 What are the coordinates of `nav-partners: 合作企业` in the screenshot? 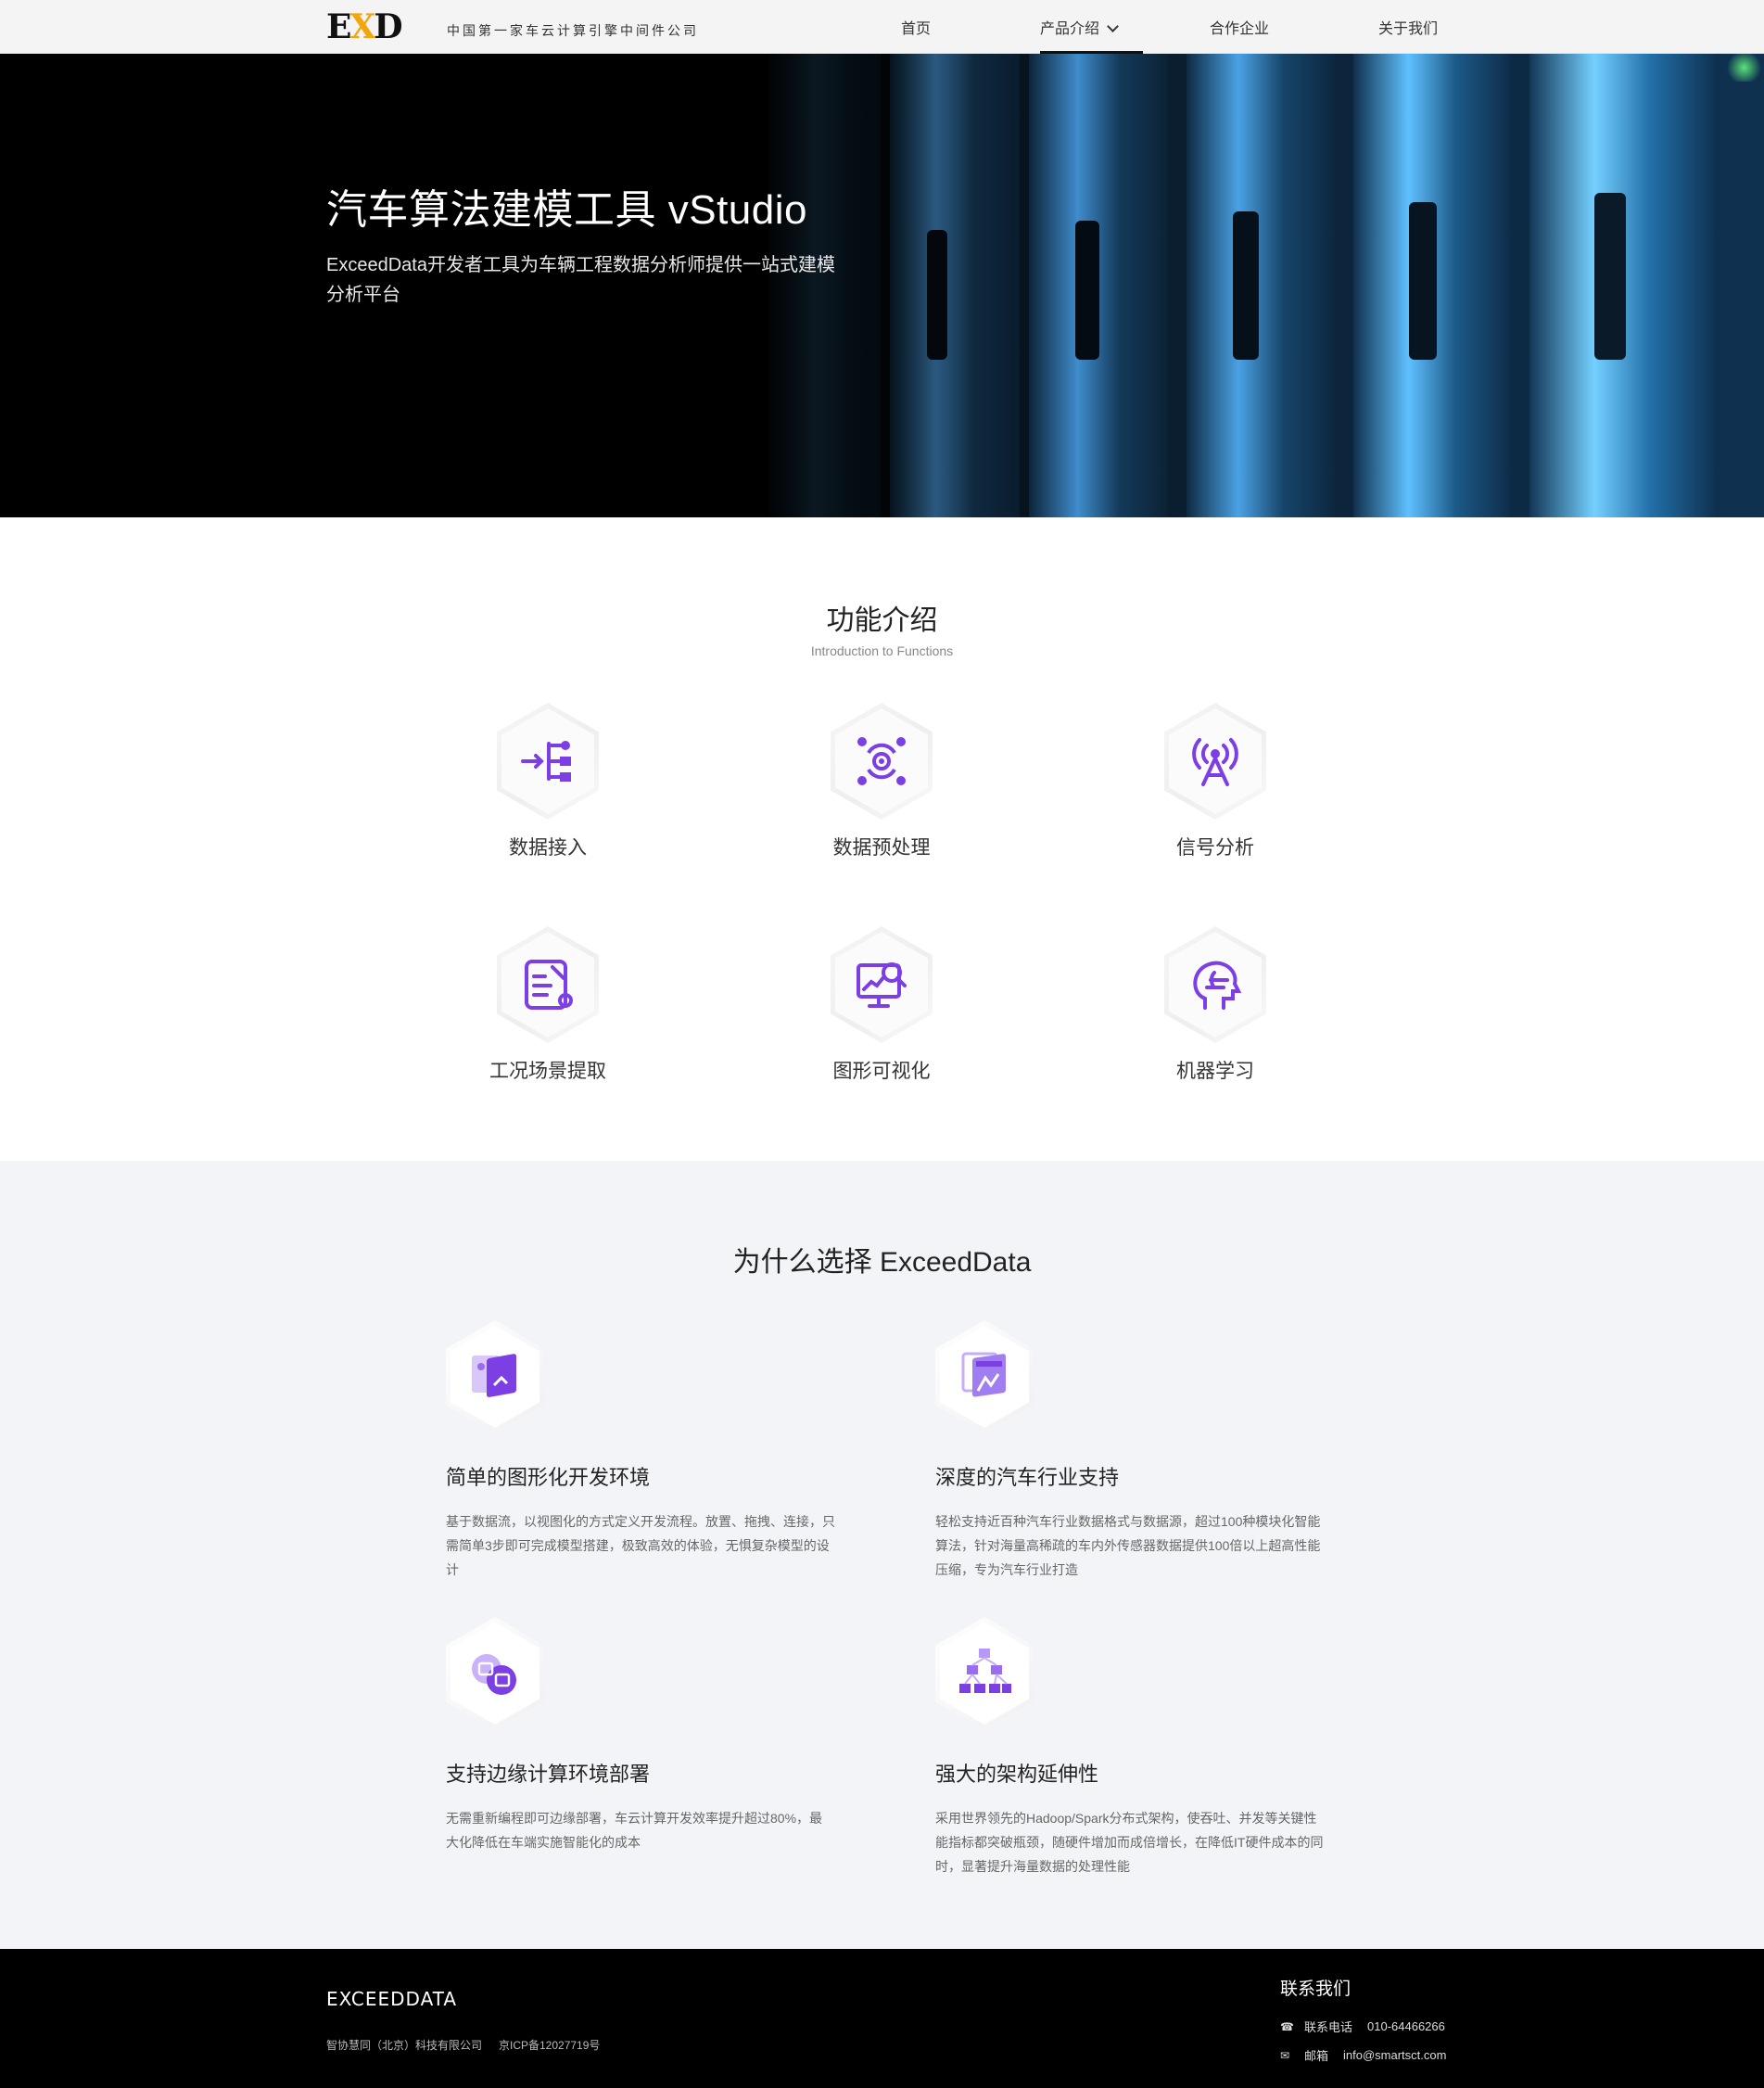 It's located at (1239, 27).